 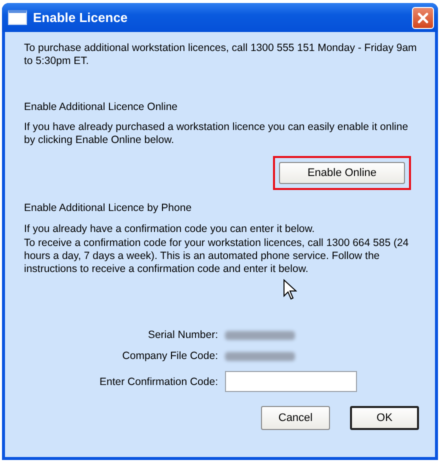 I want to click on field-label: Company File Code:, so click(x=169, y=356).